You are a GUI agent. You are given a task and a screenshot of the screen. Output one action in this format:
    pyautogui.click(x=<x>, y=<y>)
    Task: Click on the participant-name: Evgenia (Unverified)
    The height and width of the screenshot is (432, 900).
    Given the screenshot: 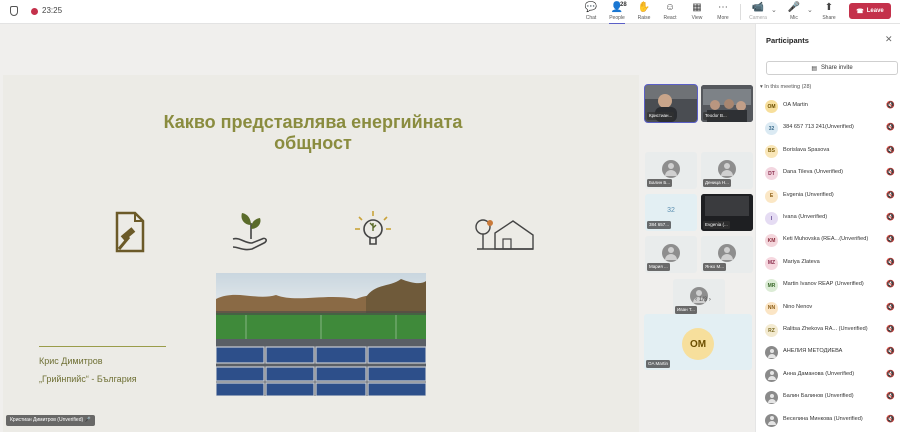 What is the action you would take?
    pyautogui.click(x=808, y=194)
    